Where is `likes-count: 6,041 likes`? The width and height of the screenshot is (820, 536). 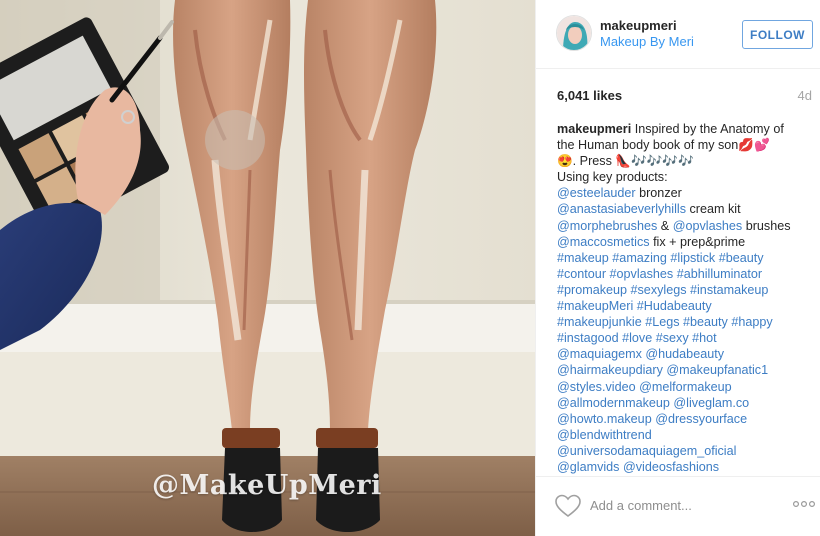
likes-count: 6,041 likes is located at coordinates (589, 95).